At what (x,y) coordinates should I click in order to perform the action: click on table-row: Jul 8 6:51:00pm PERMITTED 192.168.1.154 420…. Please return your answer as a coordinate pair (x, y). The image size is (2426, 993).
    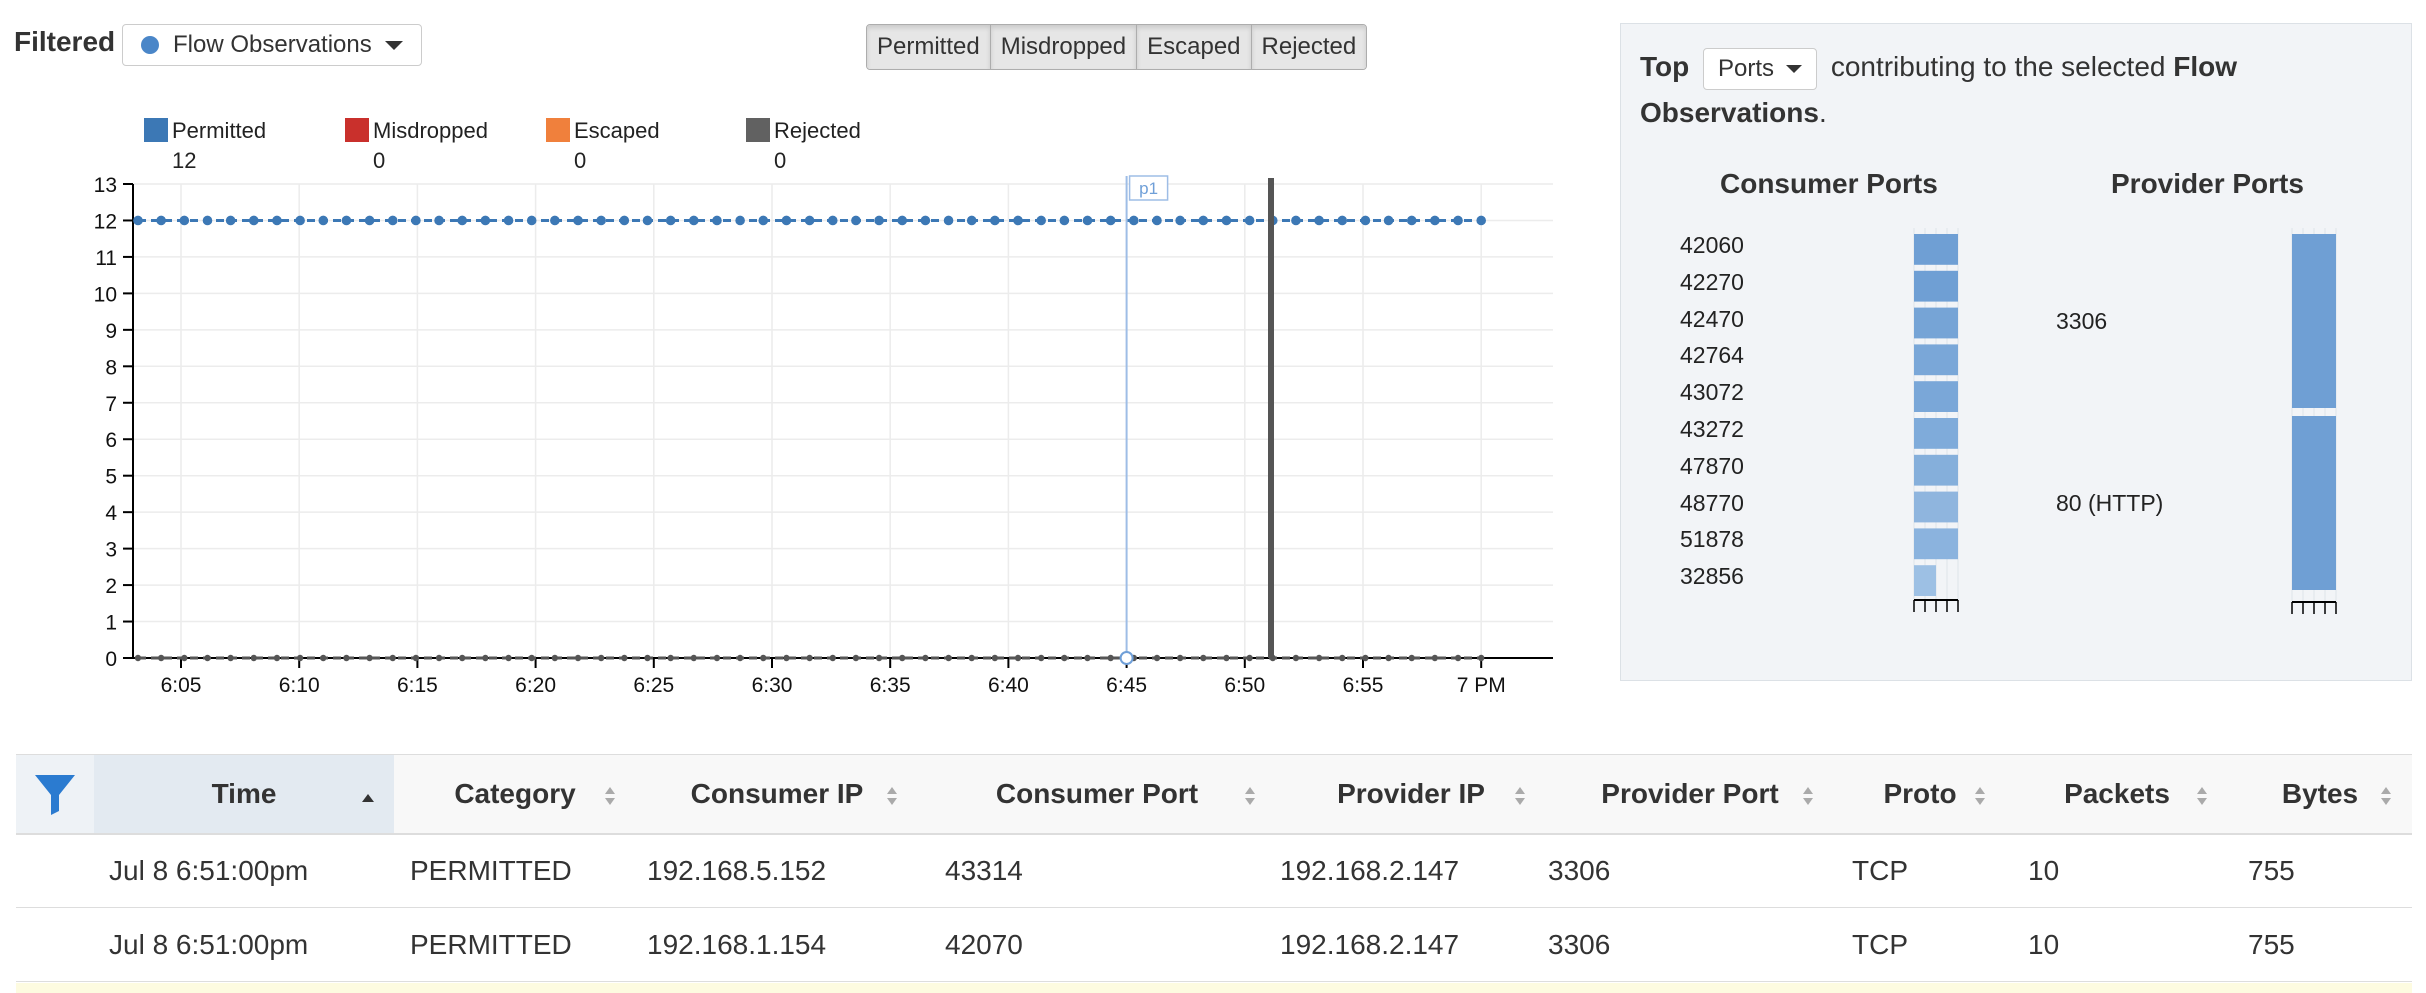
    Looking at the image, I should click on (1214, 945).